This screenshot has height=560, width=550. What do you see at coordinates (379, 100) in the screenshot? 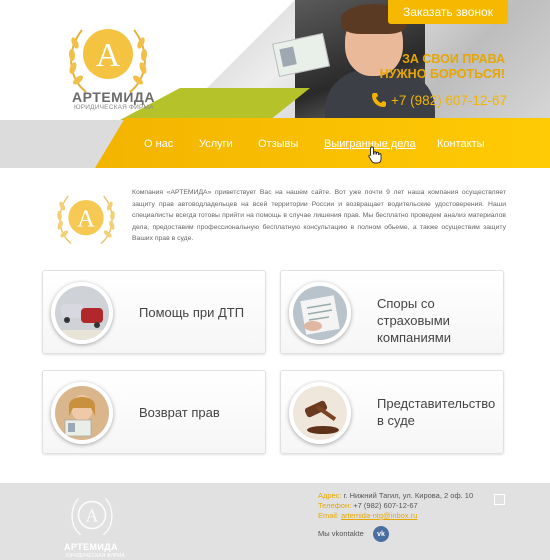
I see `phone-handset-icon` at bounding box center [379, 100].